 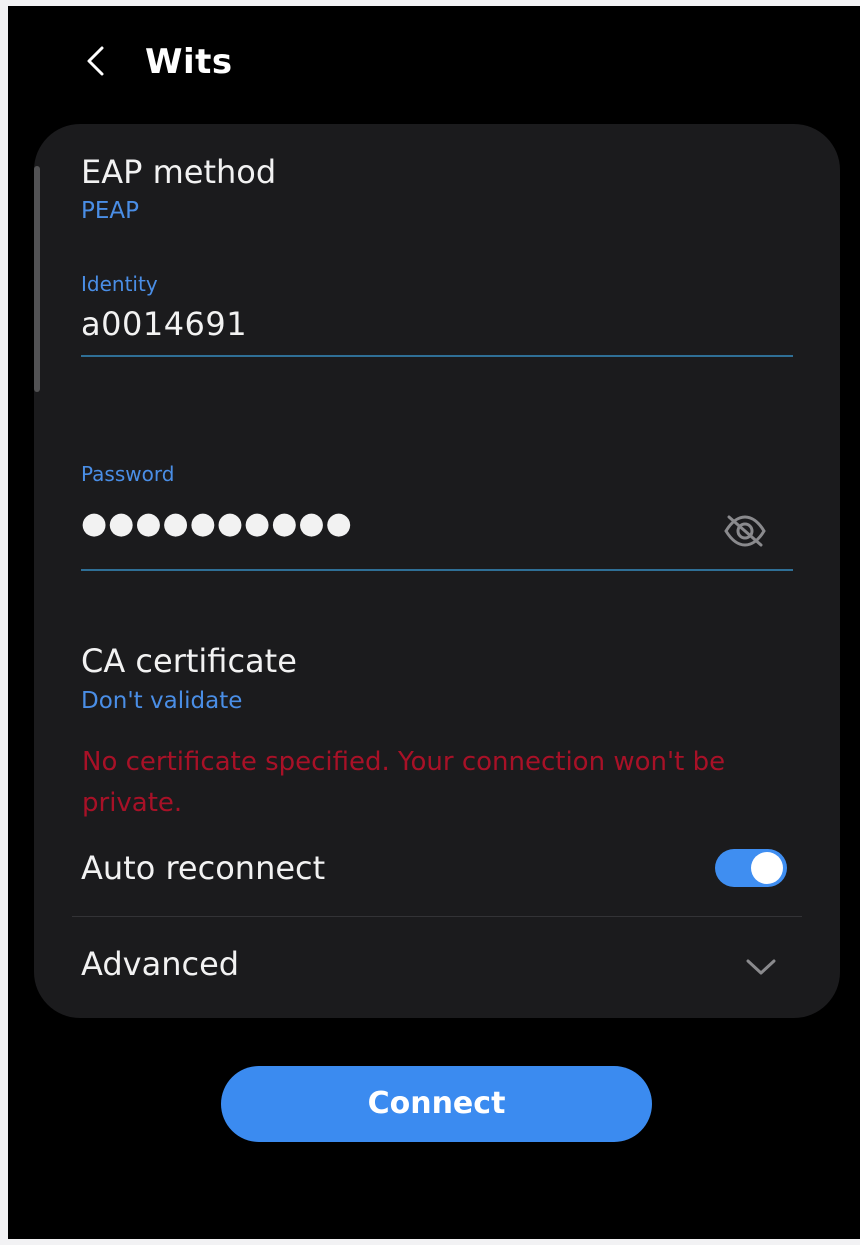 I want to click on password-visibility-toggle, so click(x=745, y=531).